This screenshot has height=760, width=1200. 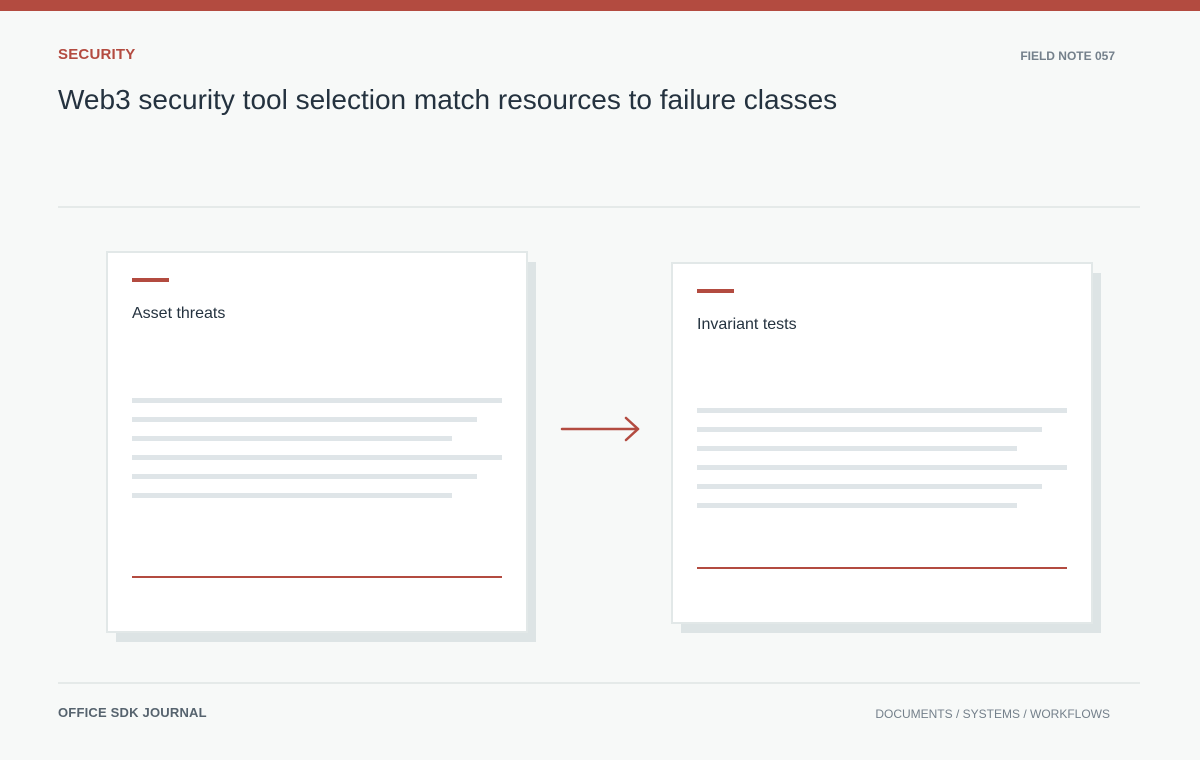 I want to click on top-accent-bar, so click(x=600, y=5).